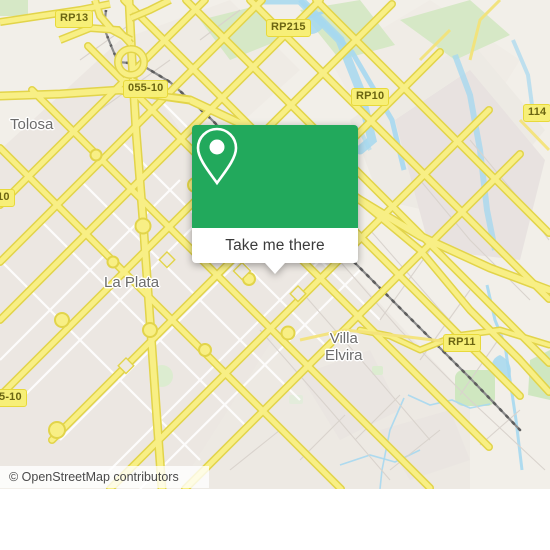 Image resolution: width=550 pixels, height=550 pixels. Describe the element at coordinates (94, 477) in the screenshot. I see `attribution-text: © OpenStreetMap contributors` at that location.